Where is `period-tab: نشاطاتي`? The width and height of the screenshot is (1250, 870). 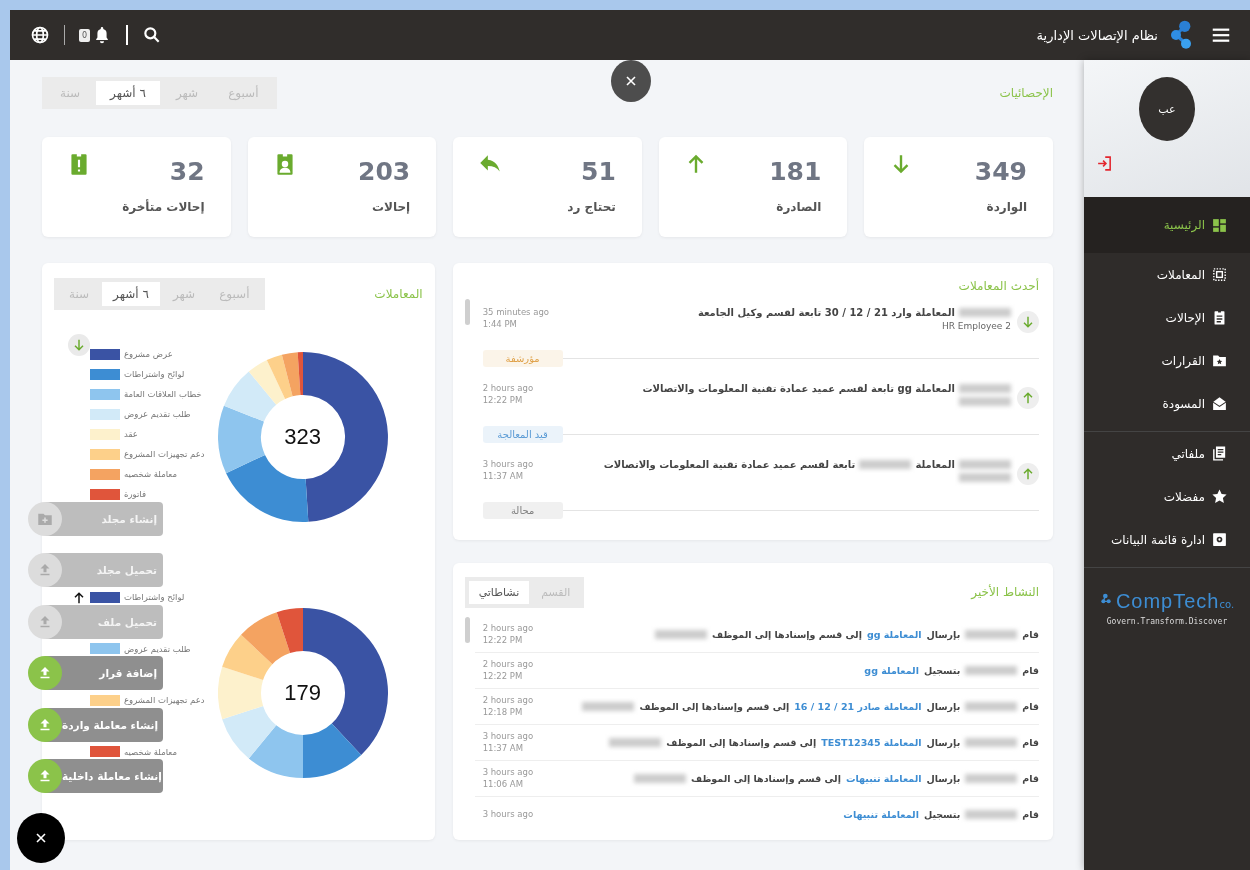
period-tab: نشاطاتي is located at coordinates (499, 592).